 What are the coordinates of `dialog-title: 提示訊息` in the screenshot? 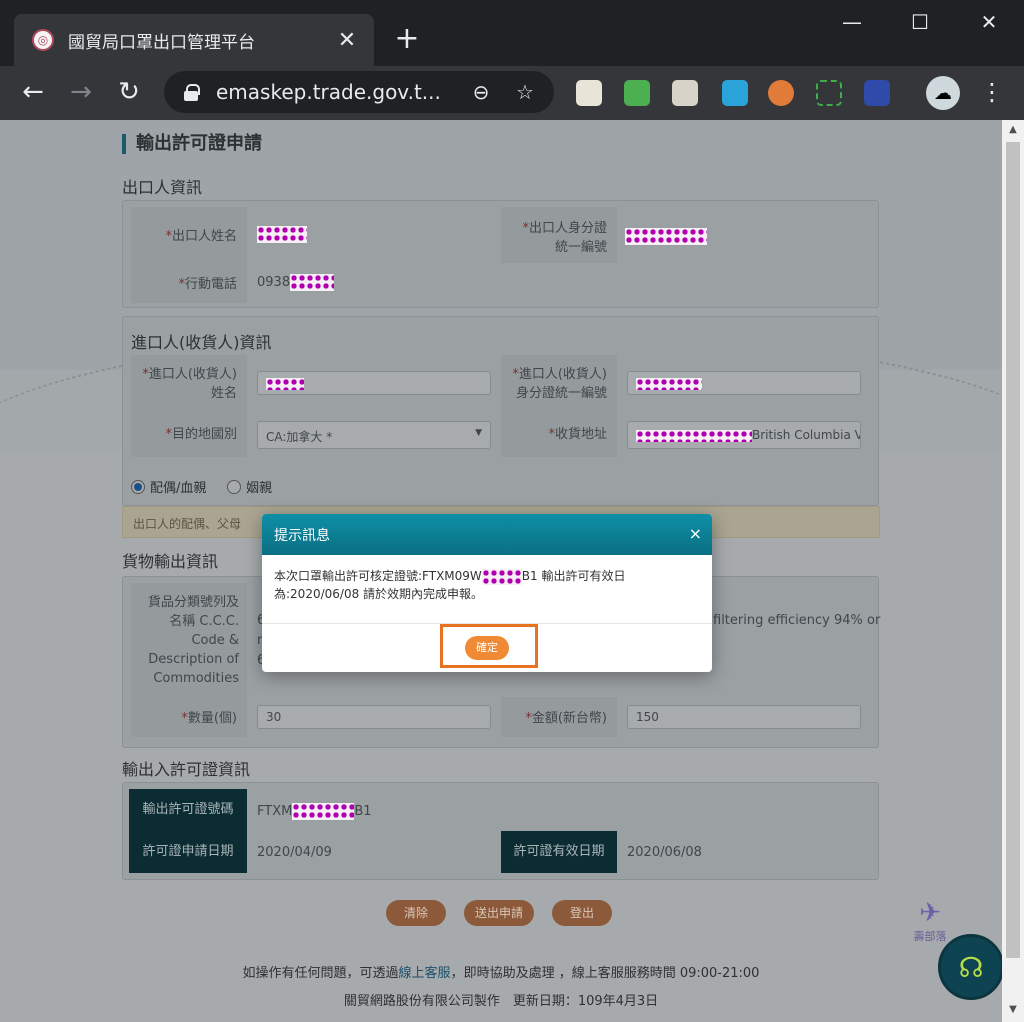 It's located at (302, 536).